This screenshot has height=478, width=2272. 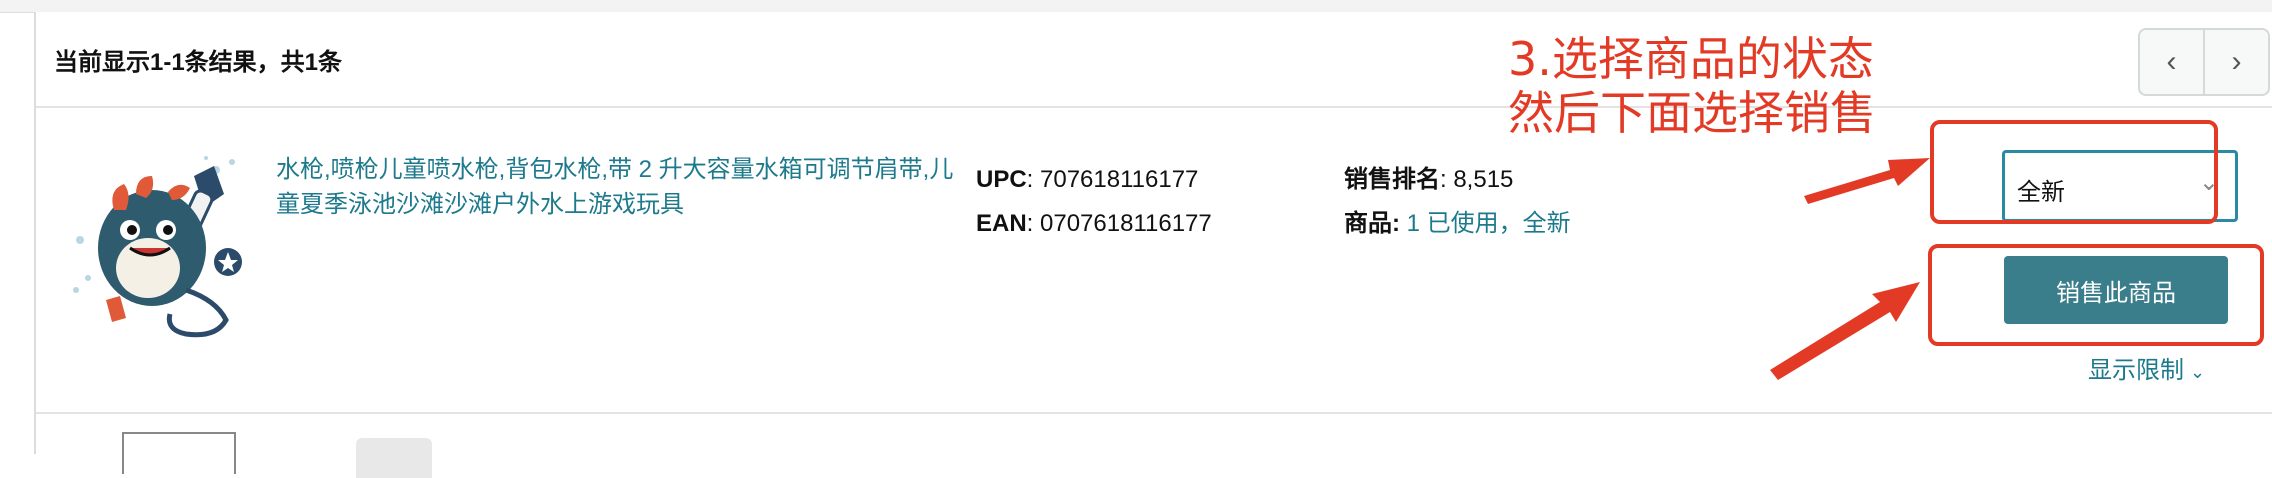 What do you see at coordinates (1867, 181) in the screenshot?
I see `arrow-to-condition` at bounding box center [1867, 181].